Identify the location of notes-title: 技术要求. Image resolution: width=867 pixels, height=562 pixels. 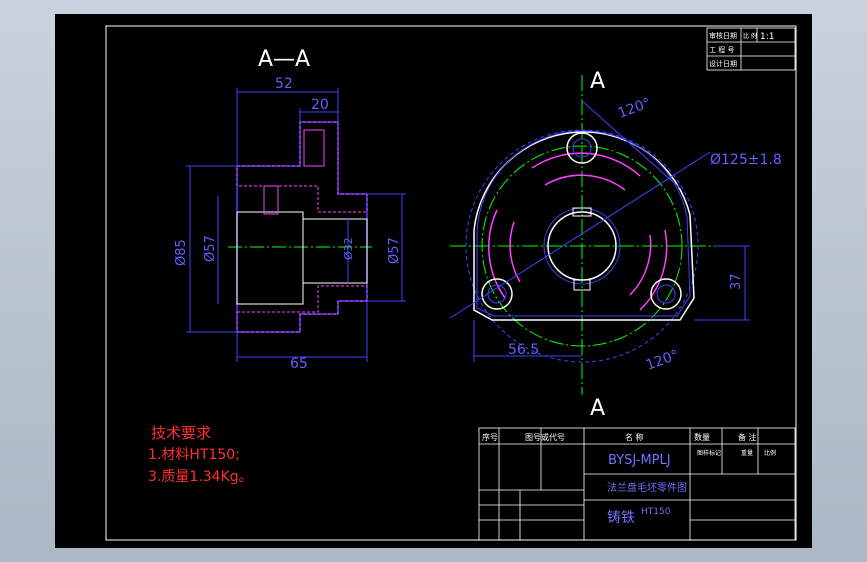
(181, 433).